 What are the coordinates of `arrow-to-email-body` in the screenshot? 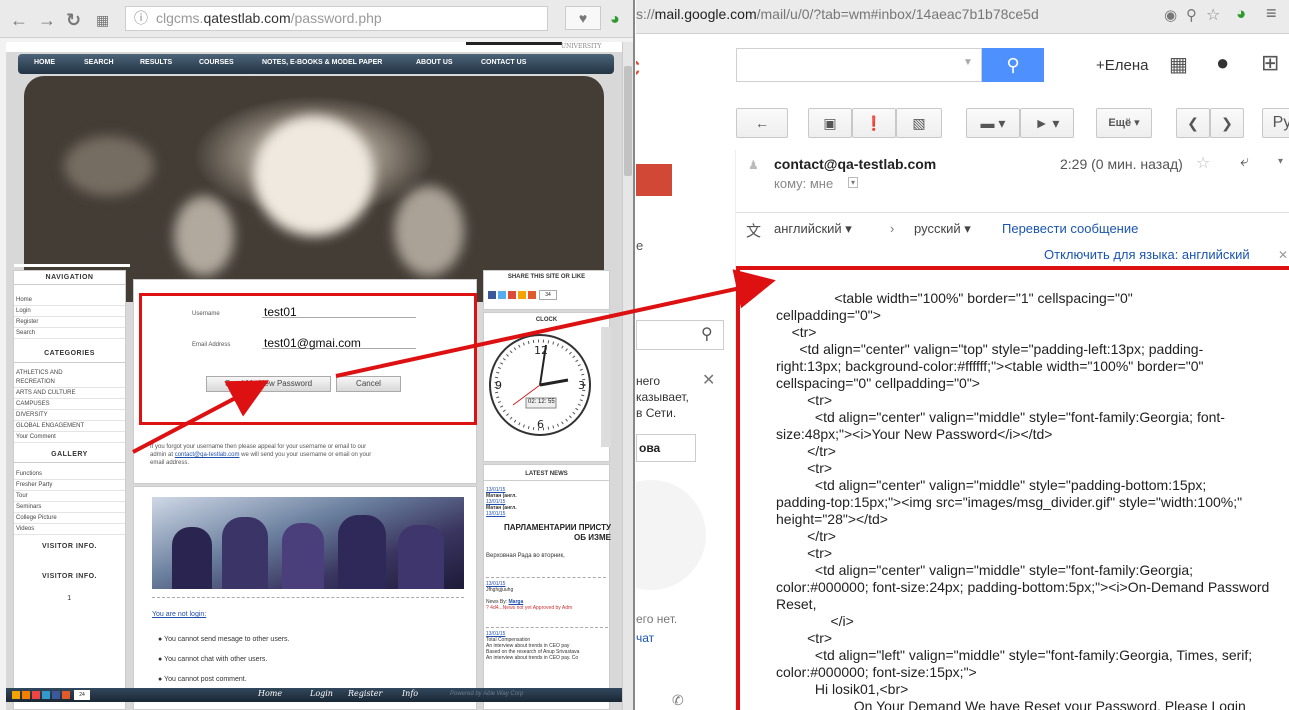 It's located at (555, 323).